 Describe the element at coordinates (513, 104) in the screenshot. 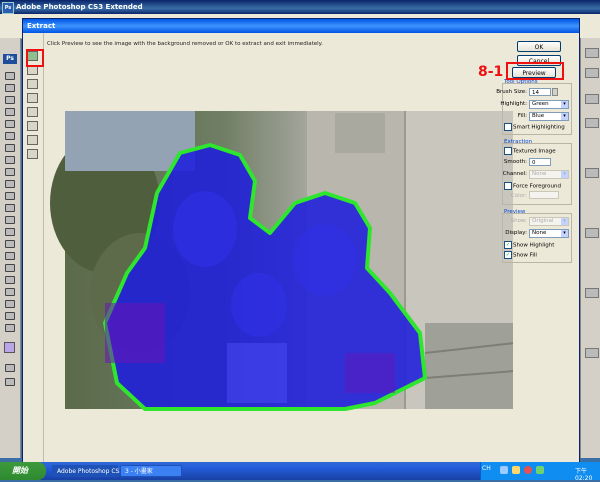

I see `highlight-label: Highlight:` at that location.